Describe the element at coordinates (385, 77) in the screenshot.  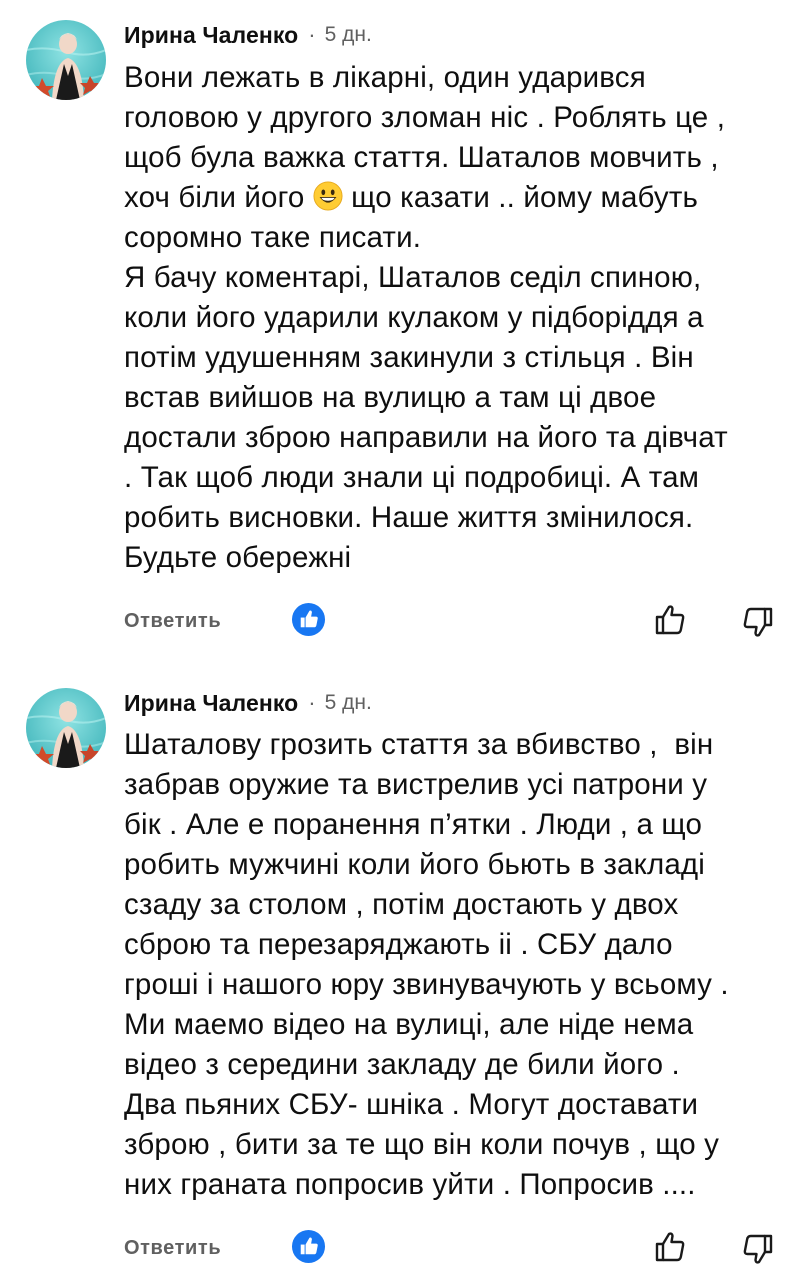
I see `comment-line: Вони лежать в лікарні, один ударився` at that location.